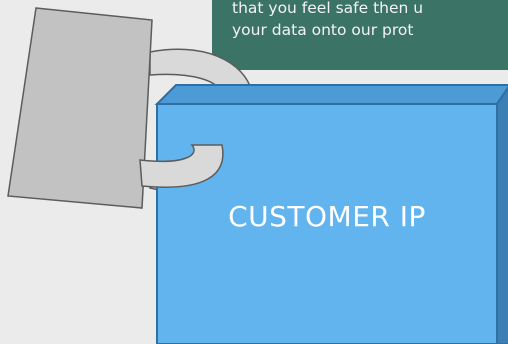 The image size is (508, 344). What do you see at coordinates (502, 215) in the screenshot?
I see `box-side-face` at bounding box center [502, 215].